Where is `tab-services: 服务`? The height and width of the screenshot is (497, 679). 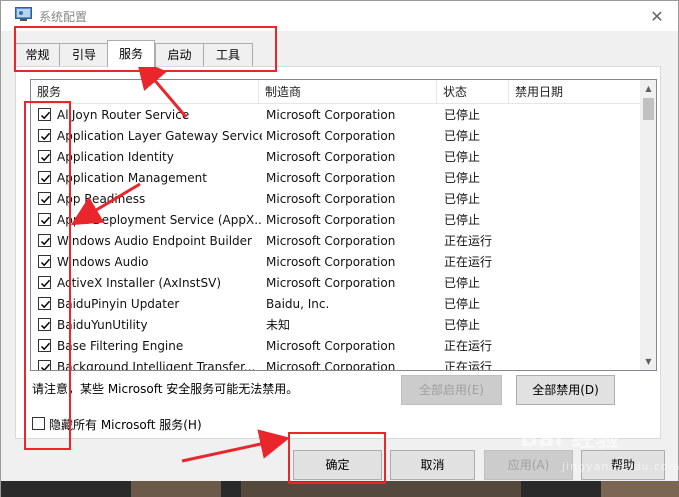 tab-services: 服务 is located at coordinates (131, 53).